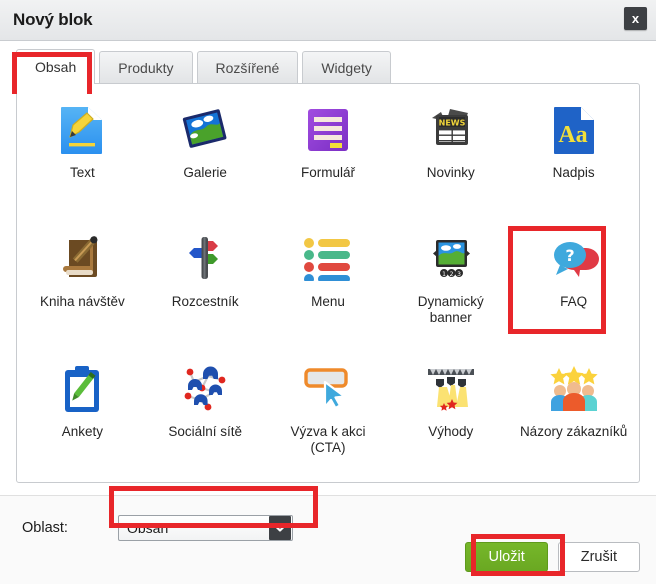  I want to click on region-select-value: Obsah, so click(148, 528).